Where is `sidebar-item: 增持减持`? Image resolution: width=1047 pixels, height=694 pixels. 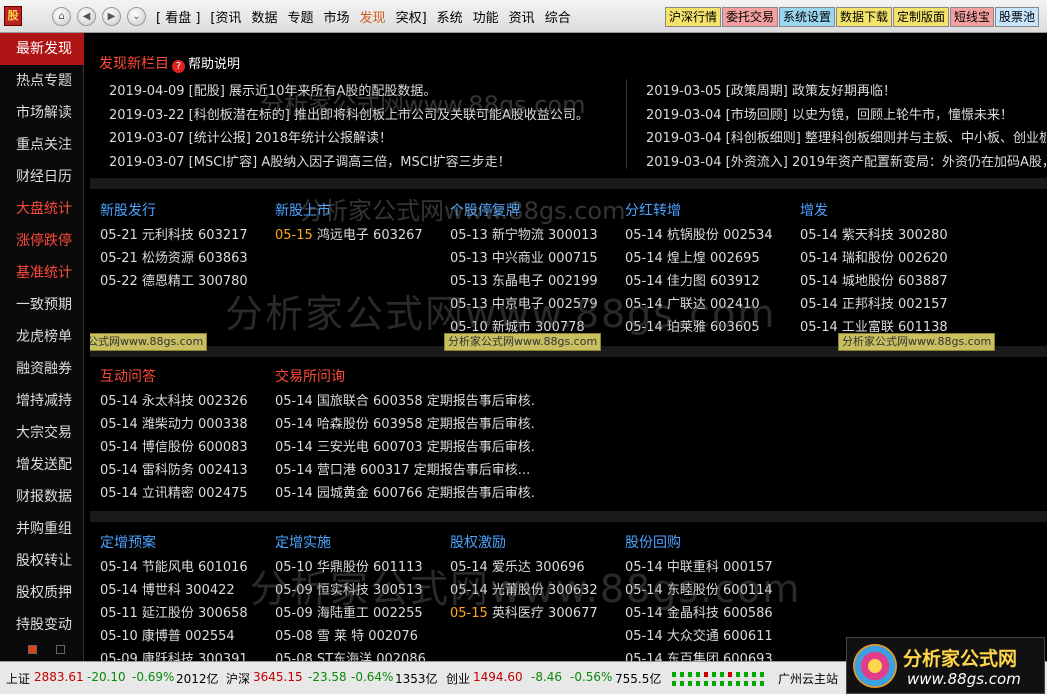 sidebar-item: 增持减持 is located at coordinates (42, 401).